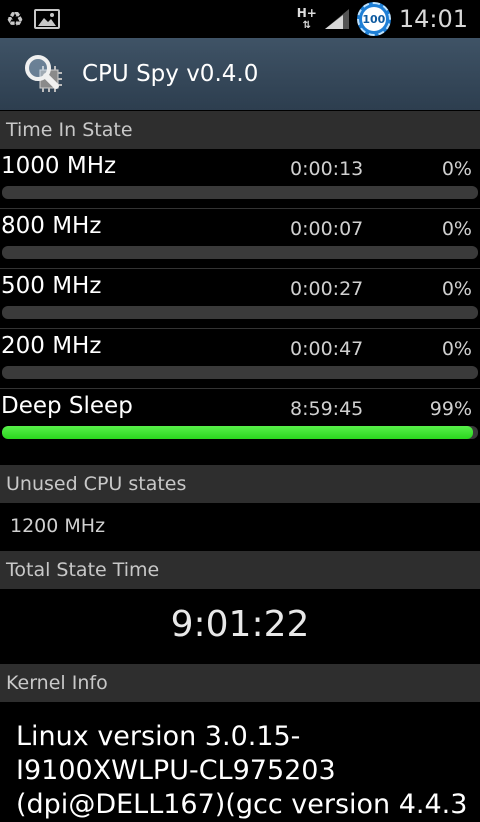  What do you see at coordinates (240, 19) in the screenshot?
I see `status-bar: ♻ H+ ⇅ 100 14:01` at bounding box center [240, 19].